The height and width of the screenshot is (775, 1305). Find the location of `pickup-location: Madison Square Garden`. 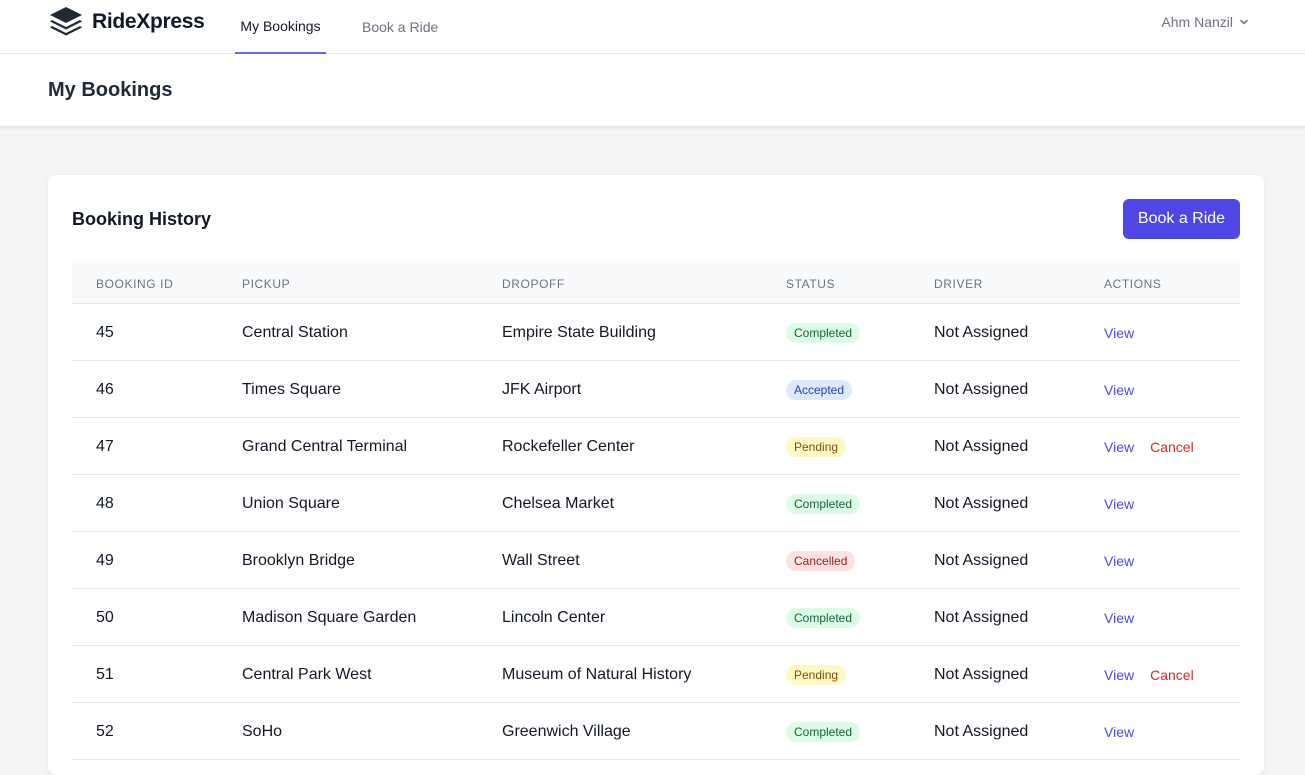

pickup-location: Madison Square Garden is located at coordinates (329, 617).